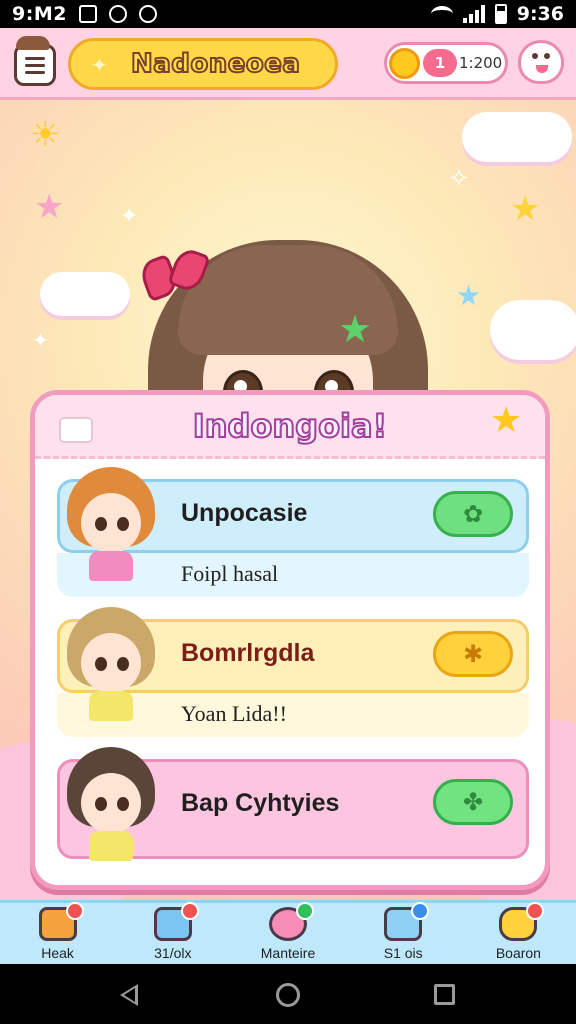  What do you see at coordinates (542, 69) in the screenshot?
I see `mascot-icon` at bounding box center [542, 69].